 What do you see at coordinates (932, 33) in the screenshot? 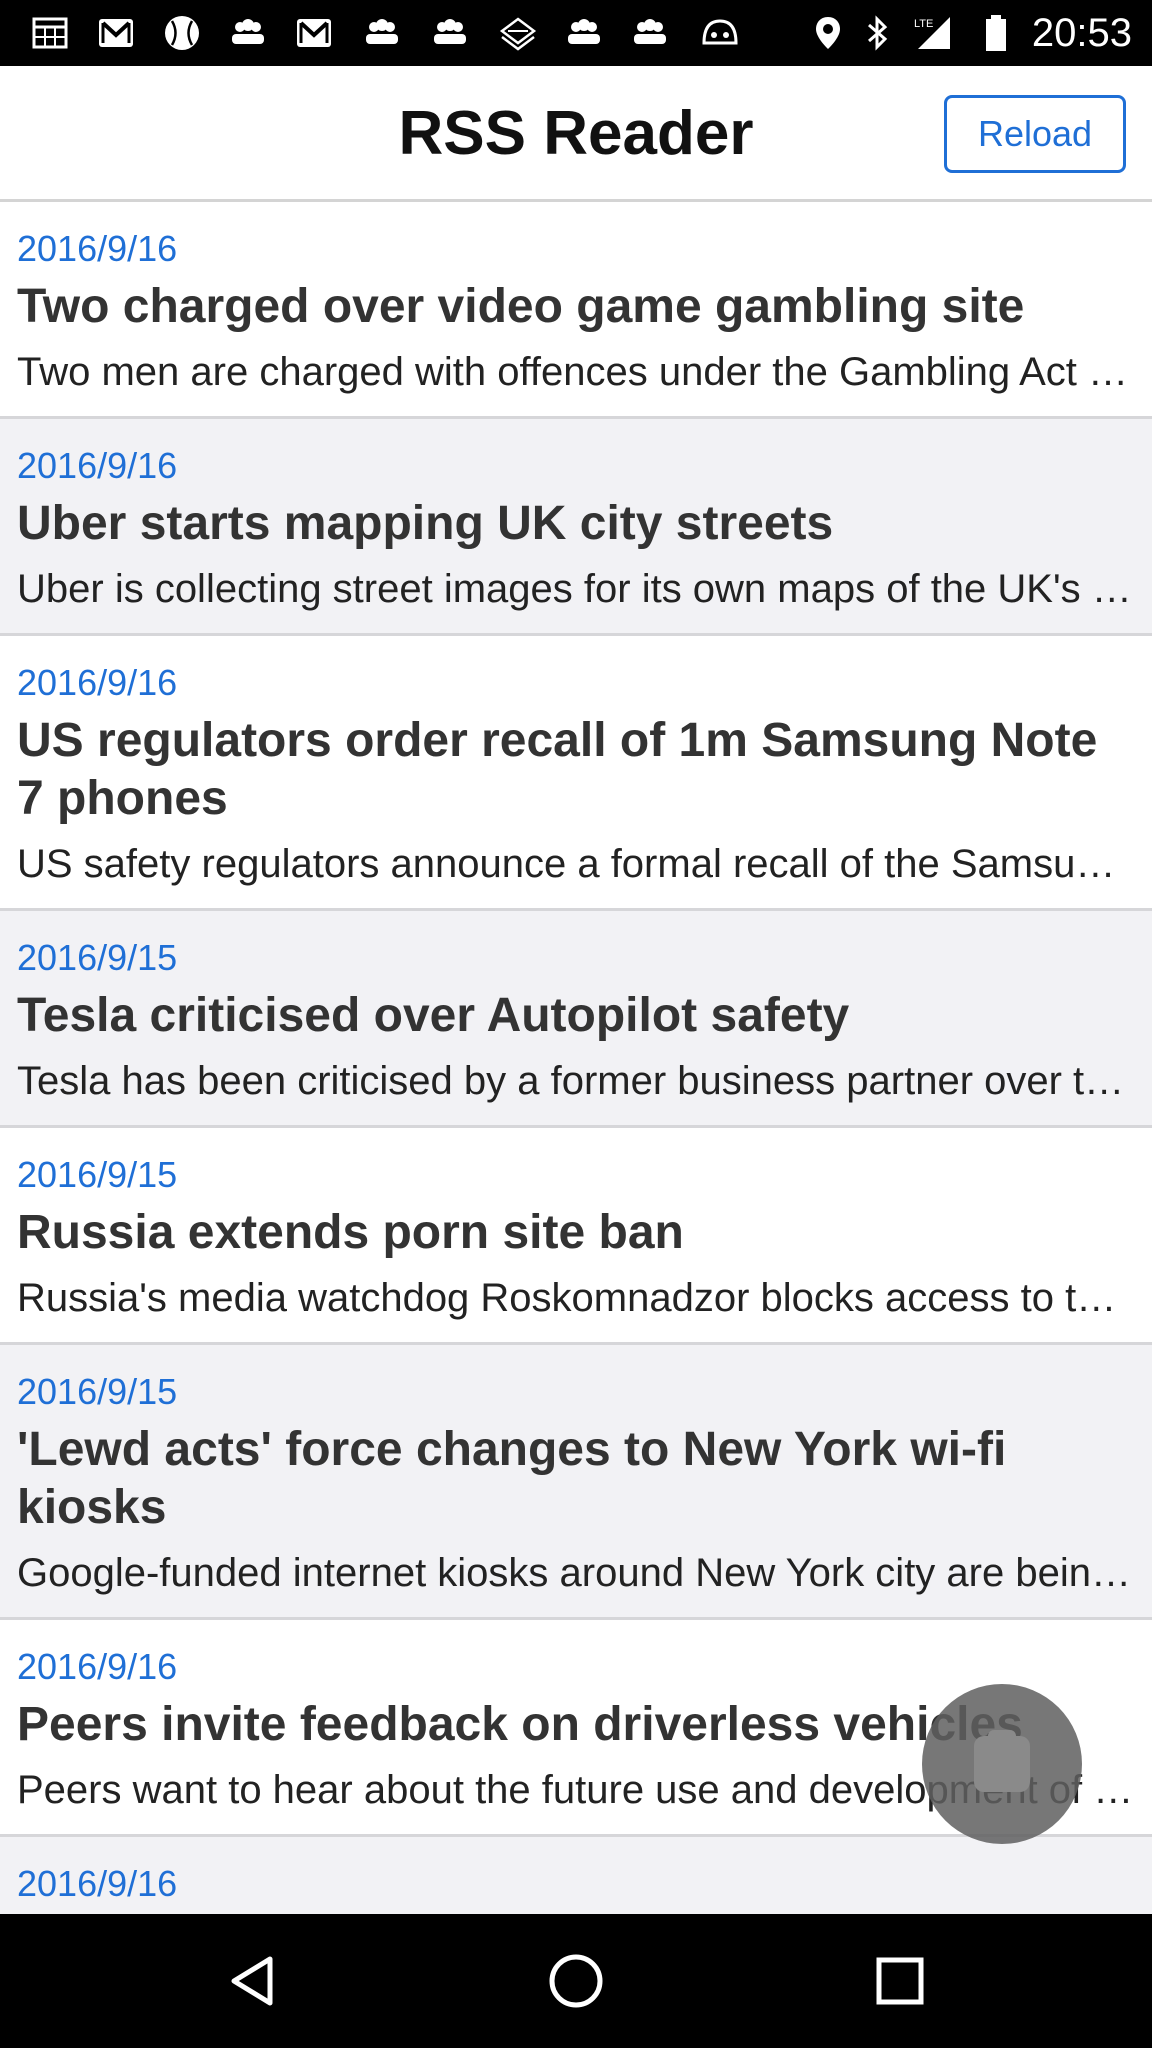
I see `lte-signal-icon: LTE` at bounding box center [932, 33].